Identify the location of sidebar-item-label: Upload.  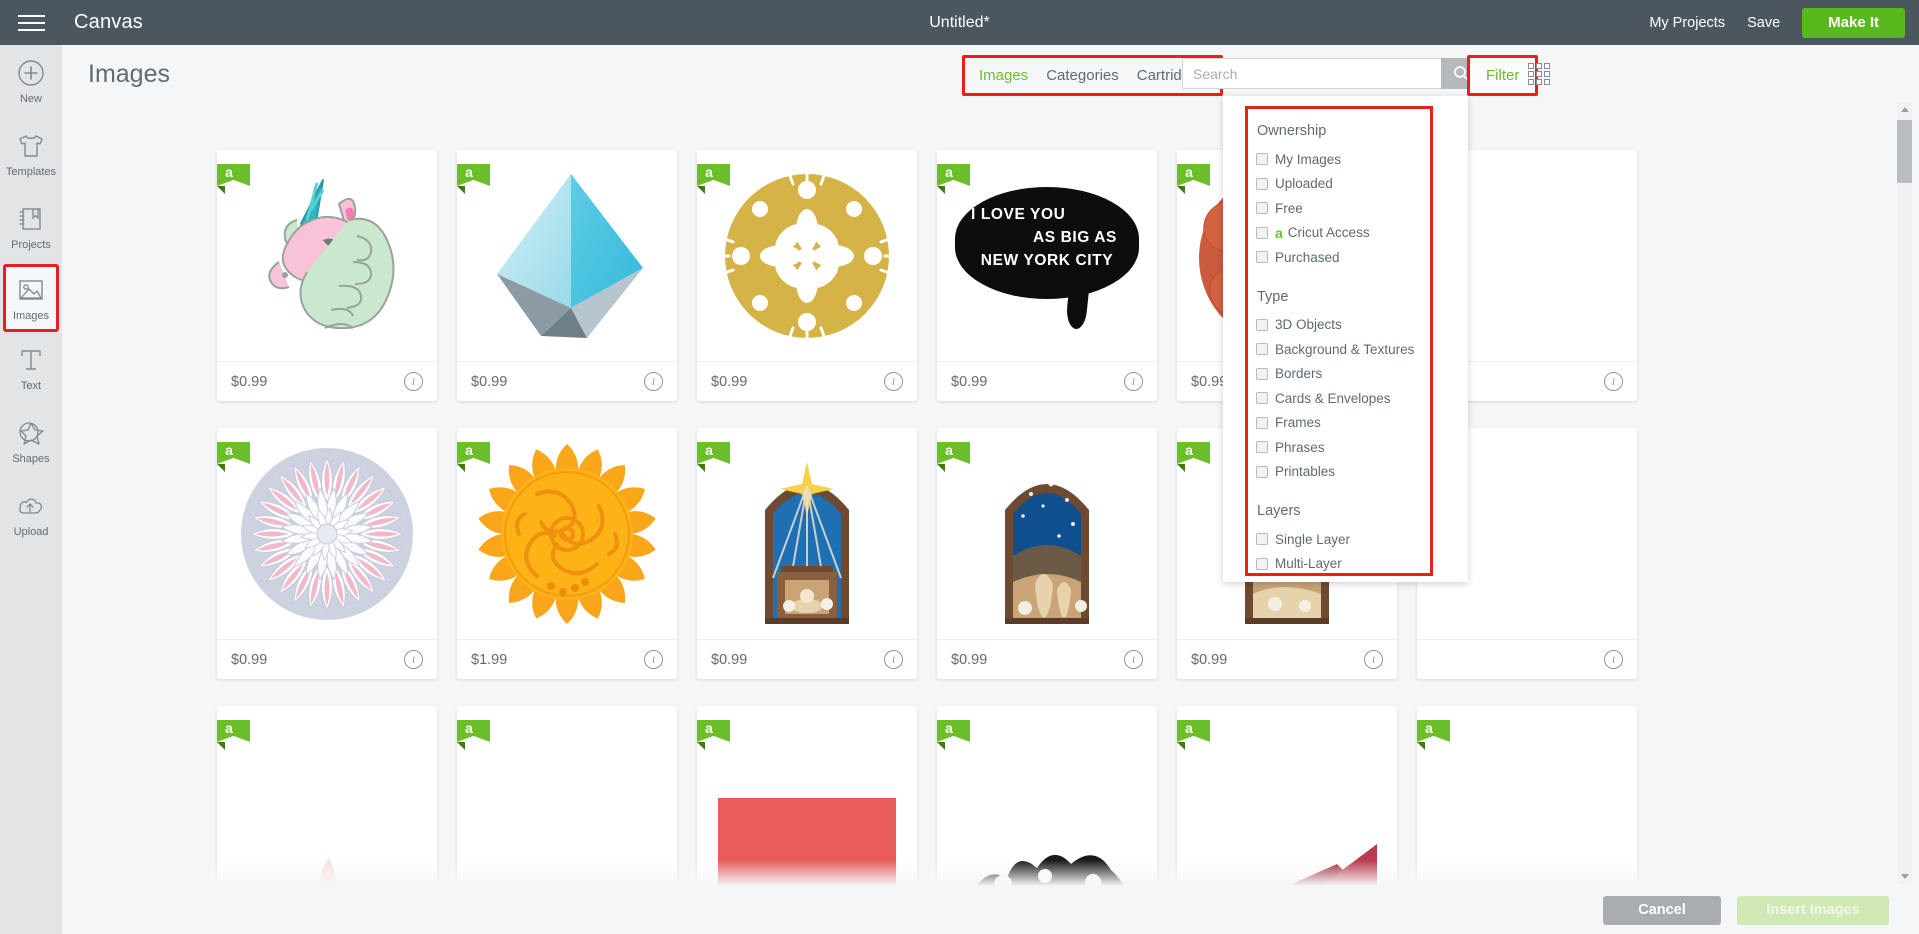
(31, 532).